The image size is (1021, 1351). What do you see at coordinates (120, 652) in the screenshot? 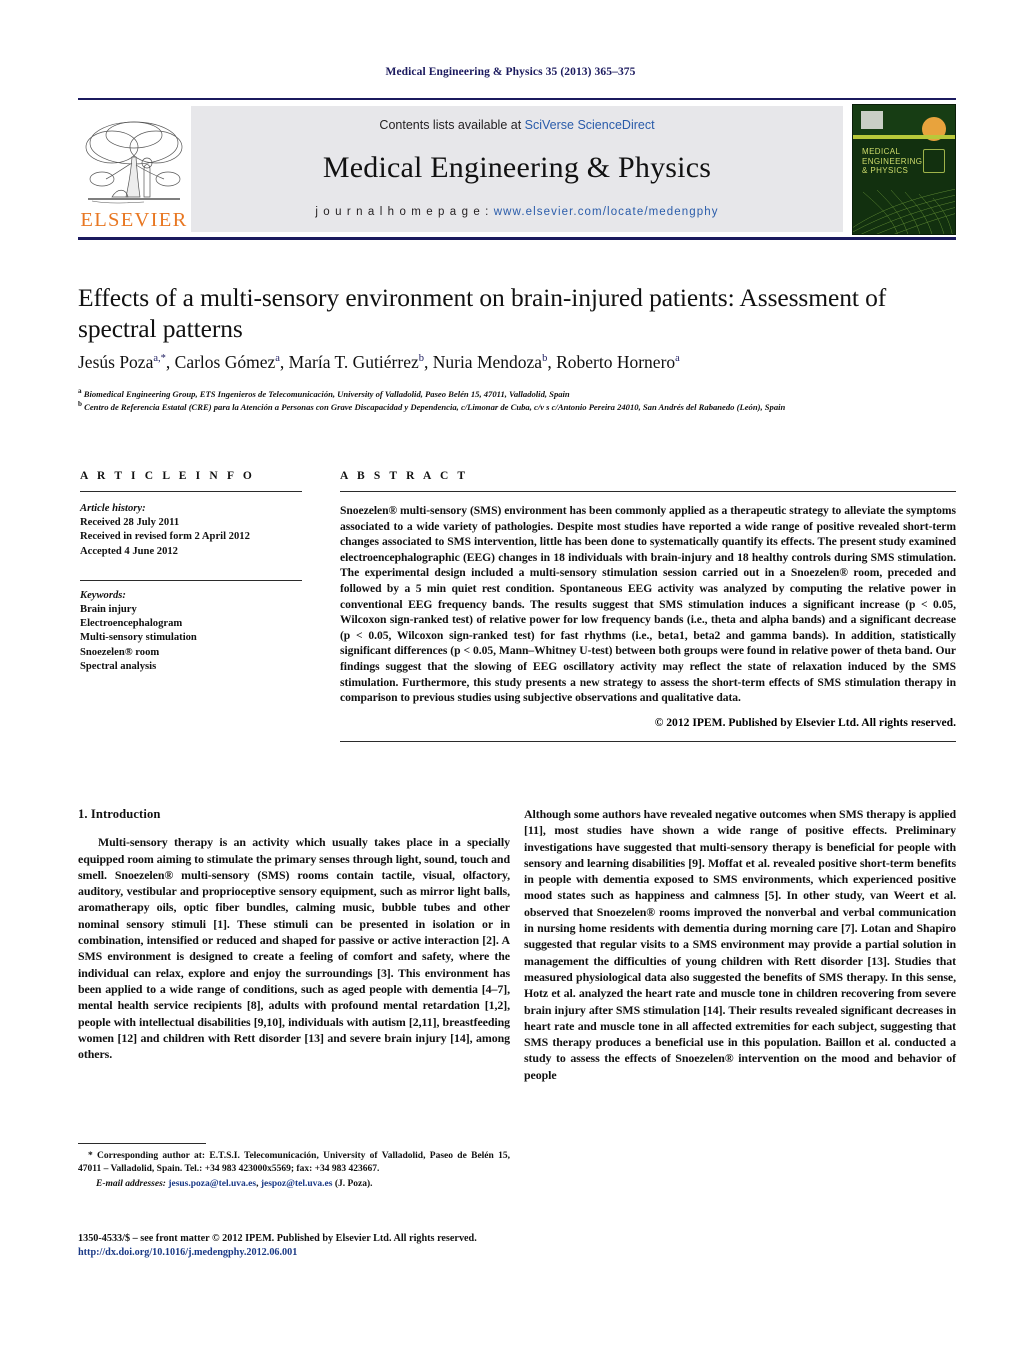
I see `keyword-item: Snoezelen® room` at bounding box center [120, 652].